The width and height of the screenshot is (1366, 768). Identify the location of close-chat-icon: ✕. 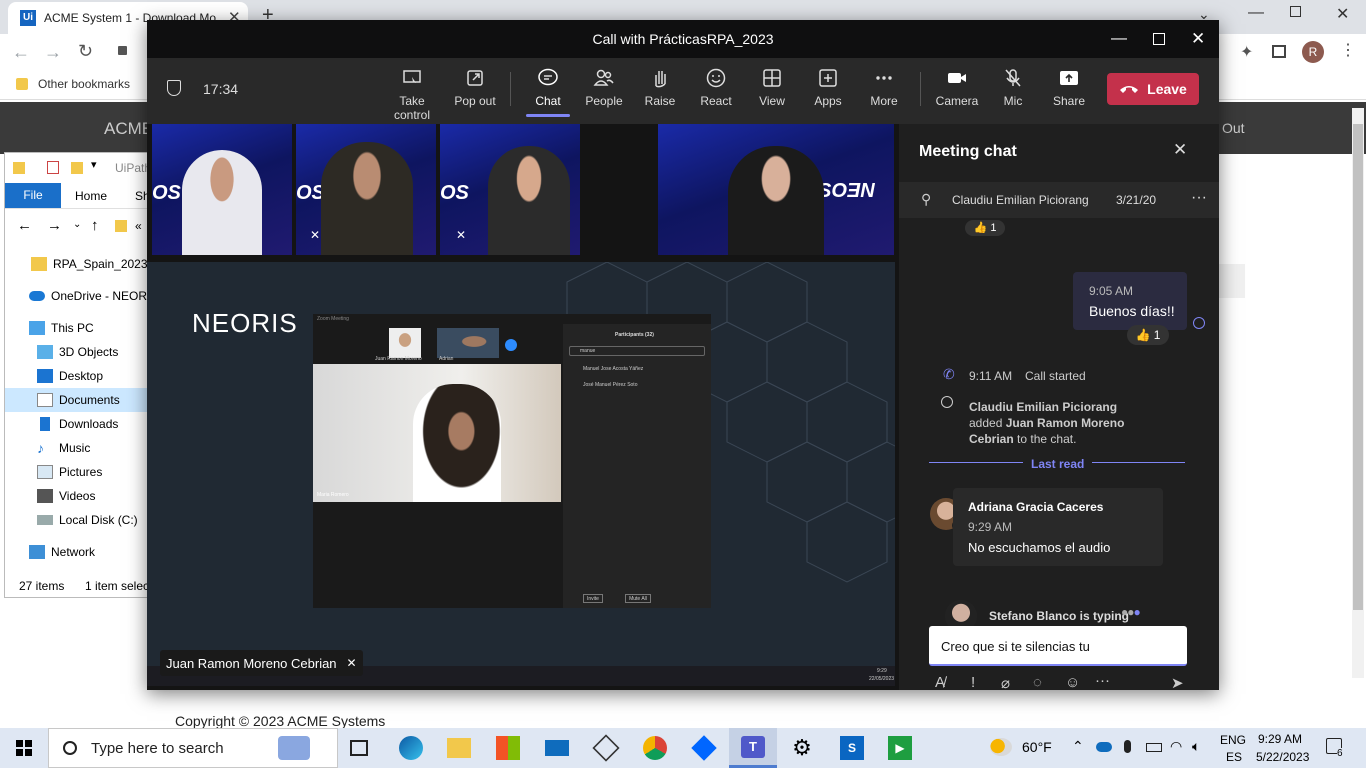
(1180, 150).